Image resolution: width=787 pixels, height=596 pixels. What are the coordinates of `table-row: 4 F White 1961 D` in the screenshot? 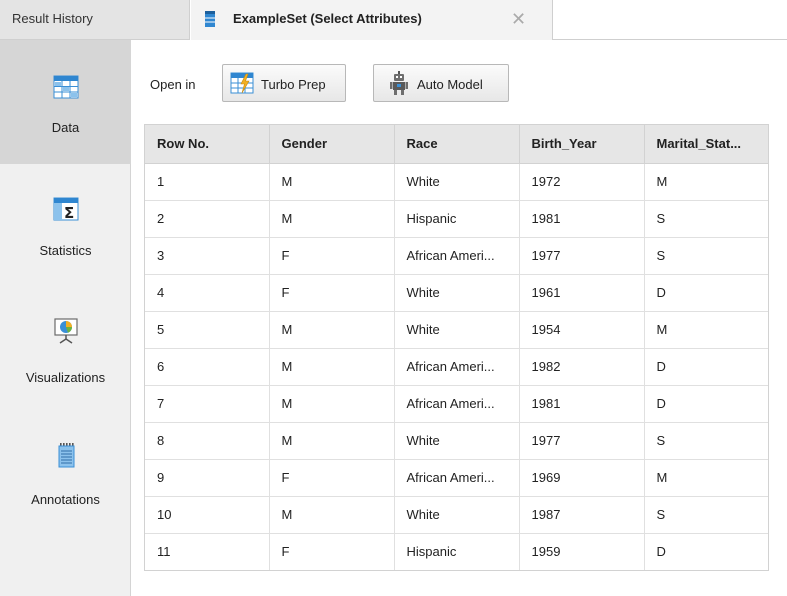 It's located at (456, 293).